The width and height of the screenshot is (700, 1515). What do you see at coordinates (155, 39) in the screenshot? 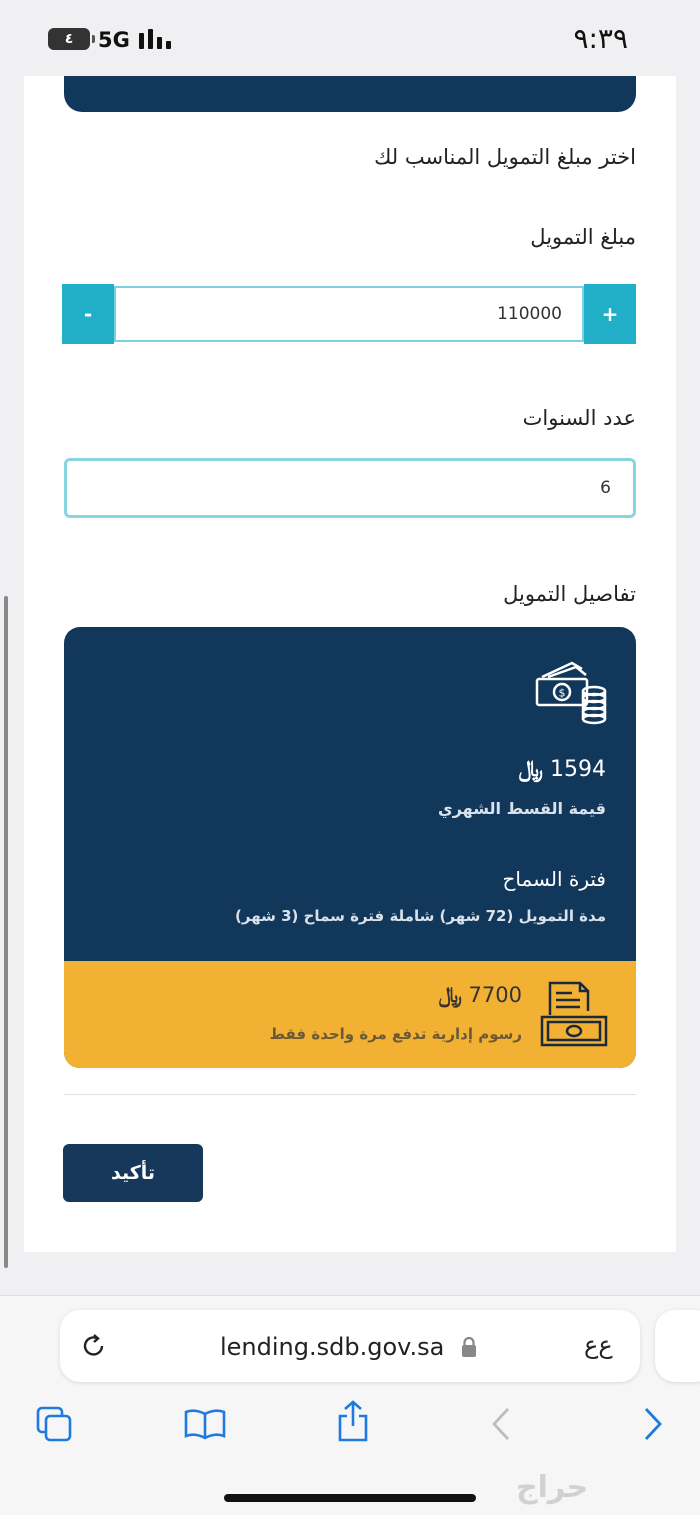
I see `signal-icon` at bounding box center [155, 39].